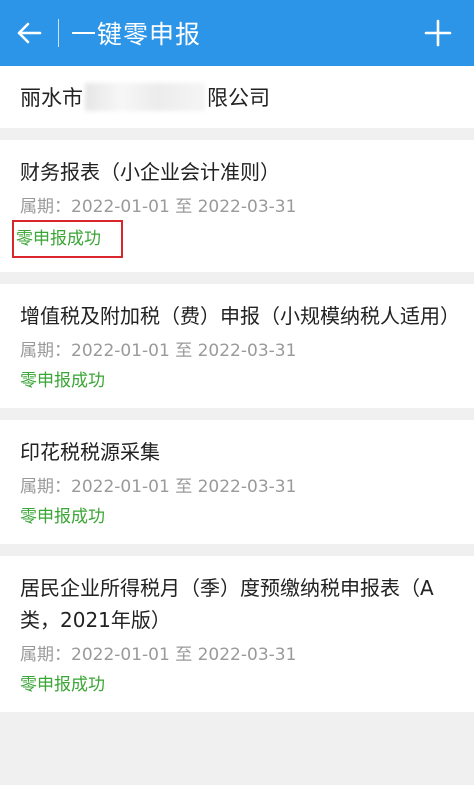 This screenshot has height=785, width=474. I want to click on filing-item-name: 印花税税源采集, so click(90, 452).